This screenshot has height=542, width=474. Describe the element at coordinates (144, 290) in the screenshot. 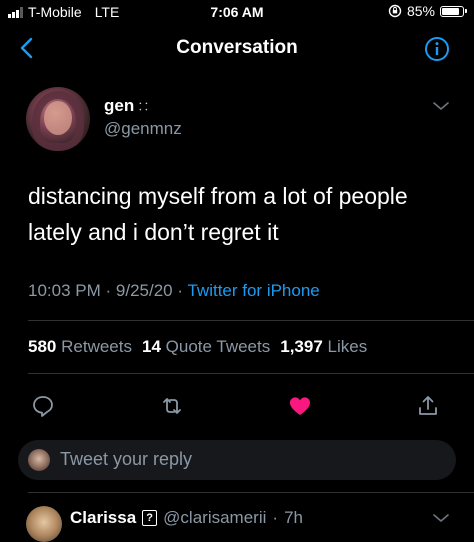

I see `tweet-date: 9/25/20` at that location.